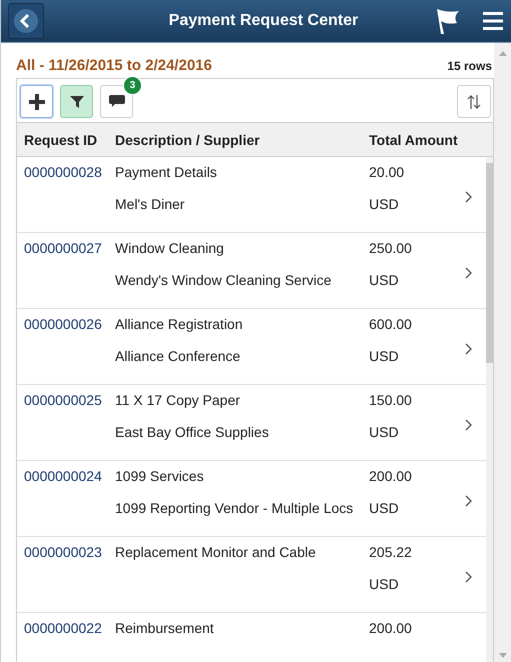  Describe the element at coordinates (63, 552) in the screenshot. I see `request-id: 0000000023` at that location.